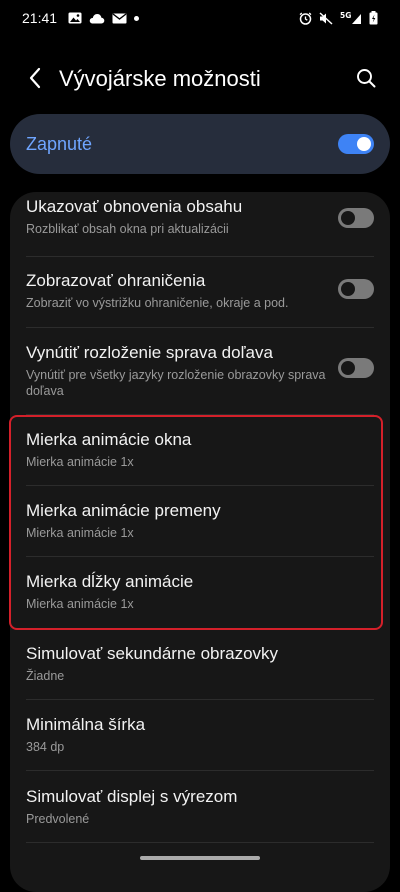 The width and height of the screenshot is (400, 892). What do you see at coordinates (356, 218) in the screenshot?
I see `show-surface-updates-switch` at bounding box center [356, 218].